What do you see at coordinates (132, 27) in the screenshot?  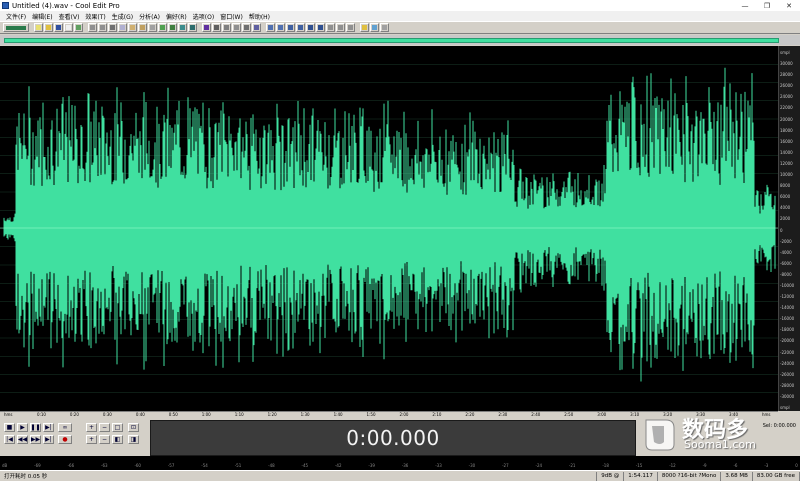 I see `paste-button` at bounding box center [132, 27].